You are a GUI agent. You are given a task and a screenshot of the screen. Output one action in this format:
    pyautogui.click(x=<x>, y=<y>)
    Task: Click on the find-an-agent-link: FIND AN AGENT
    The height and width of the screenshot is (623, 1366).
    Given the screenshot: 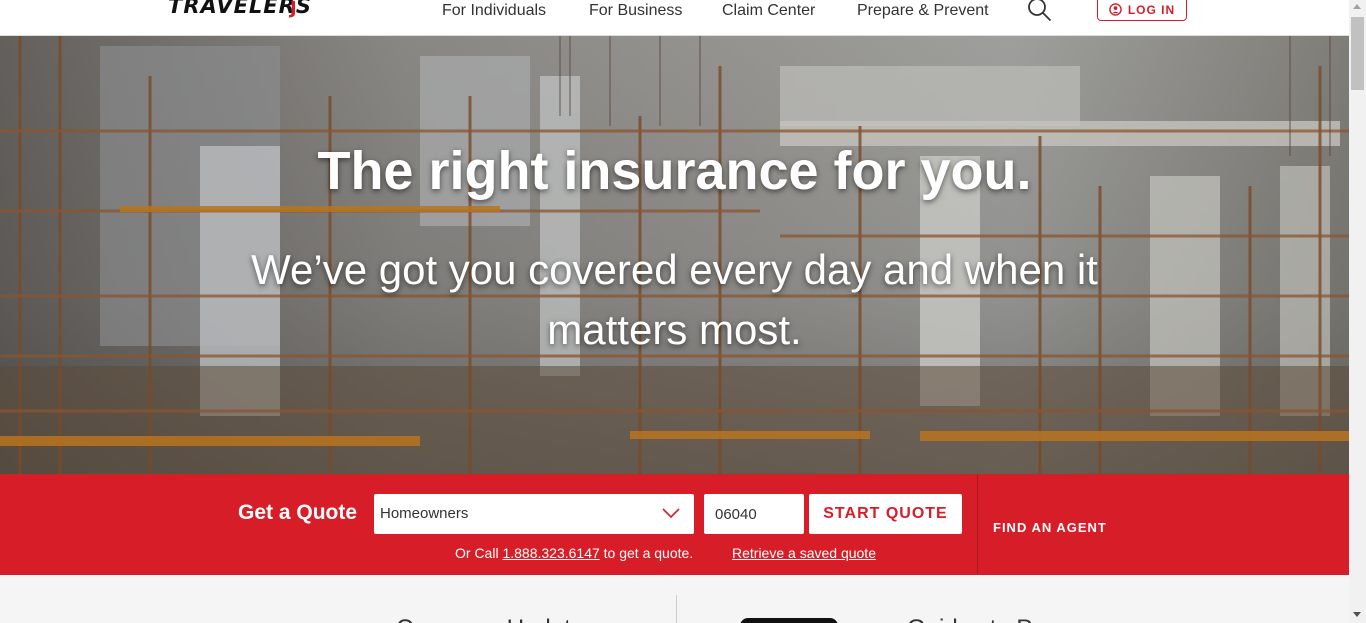 What is the action you would take?
    pyautogui.click(x=1050, y=527)
    